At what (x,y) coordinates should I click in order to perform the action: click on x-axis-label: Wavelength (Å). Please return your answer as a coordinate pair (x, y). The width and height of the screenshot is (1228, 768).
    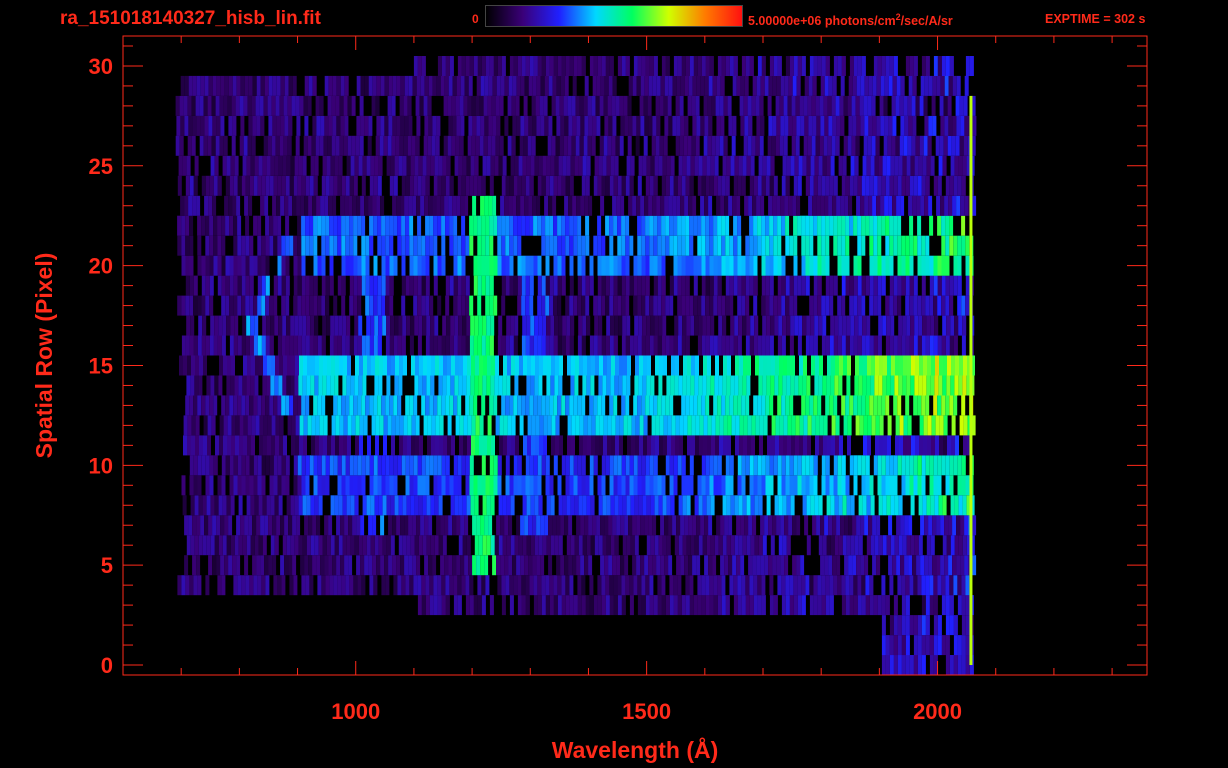
    Looking at the image, I should click on (635, 749).